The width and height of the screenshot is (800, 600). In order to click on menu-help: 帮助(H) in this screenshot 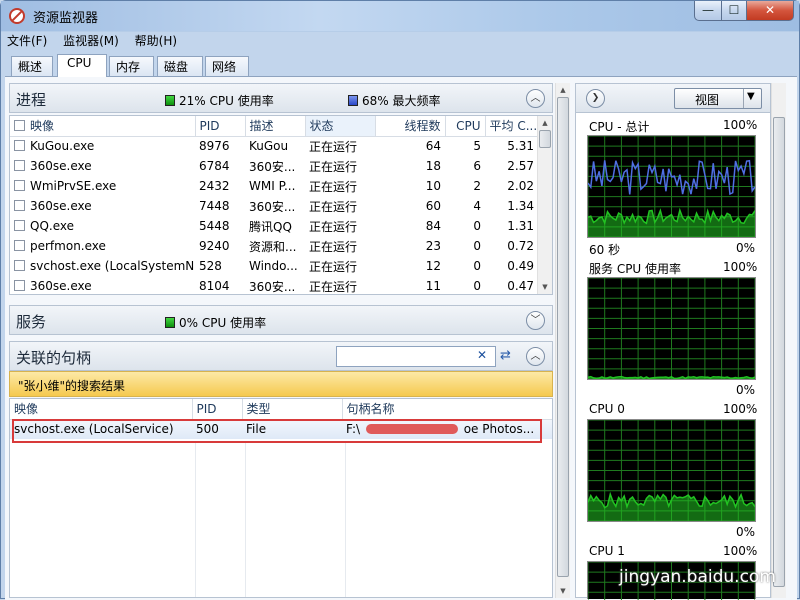, I will do `click(156, 41)`.